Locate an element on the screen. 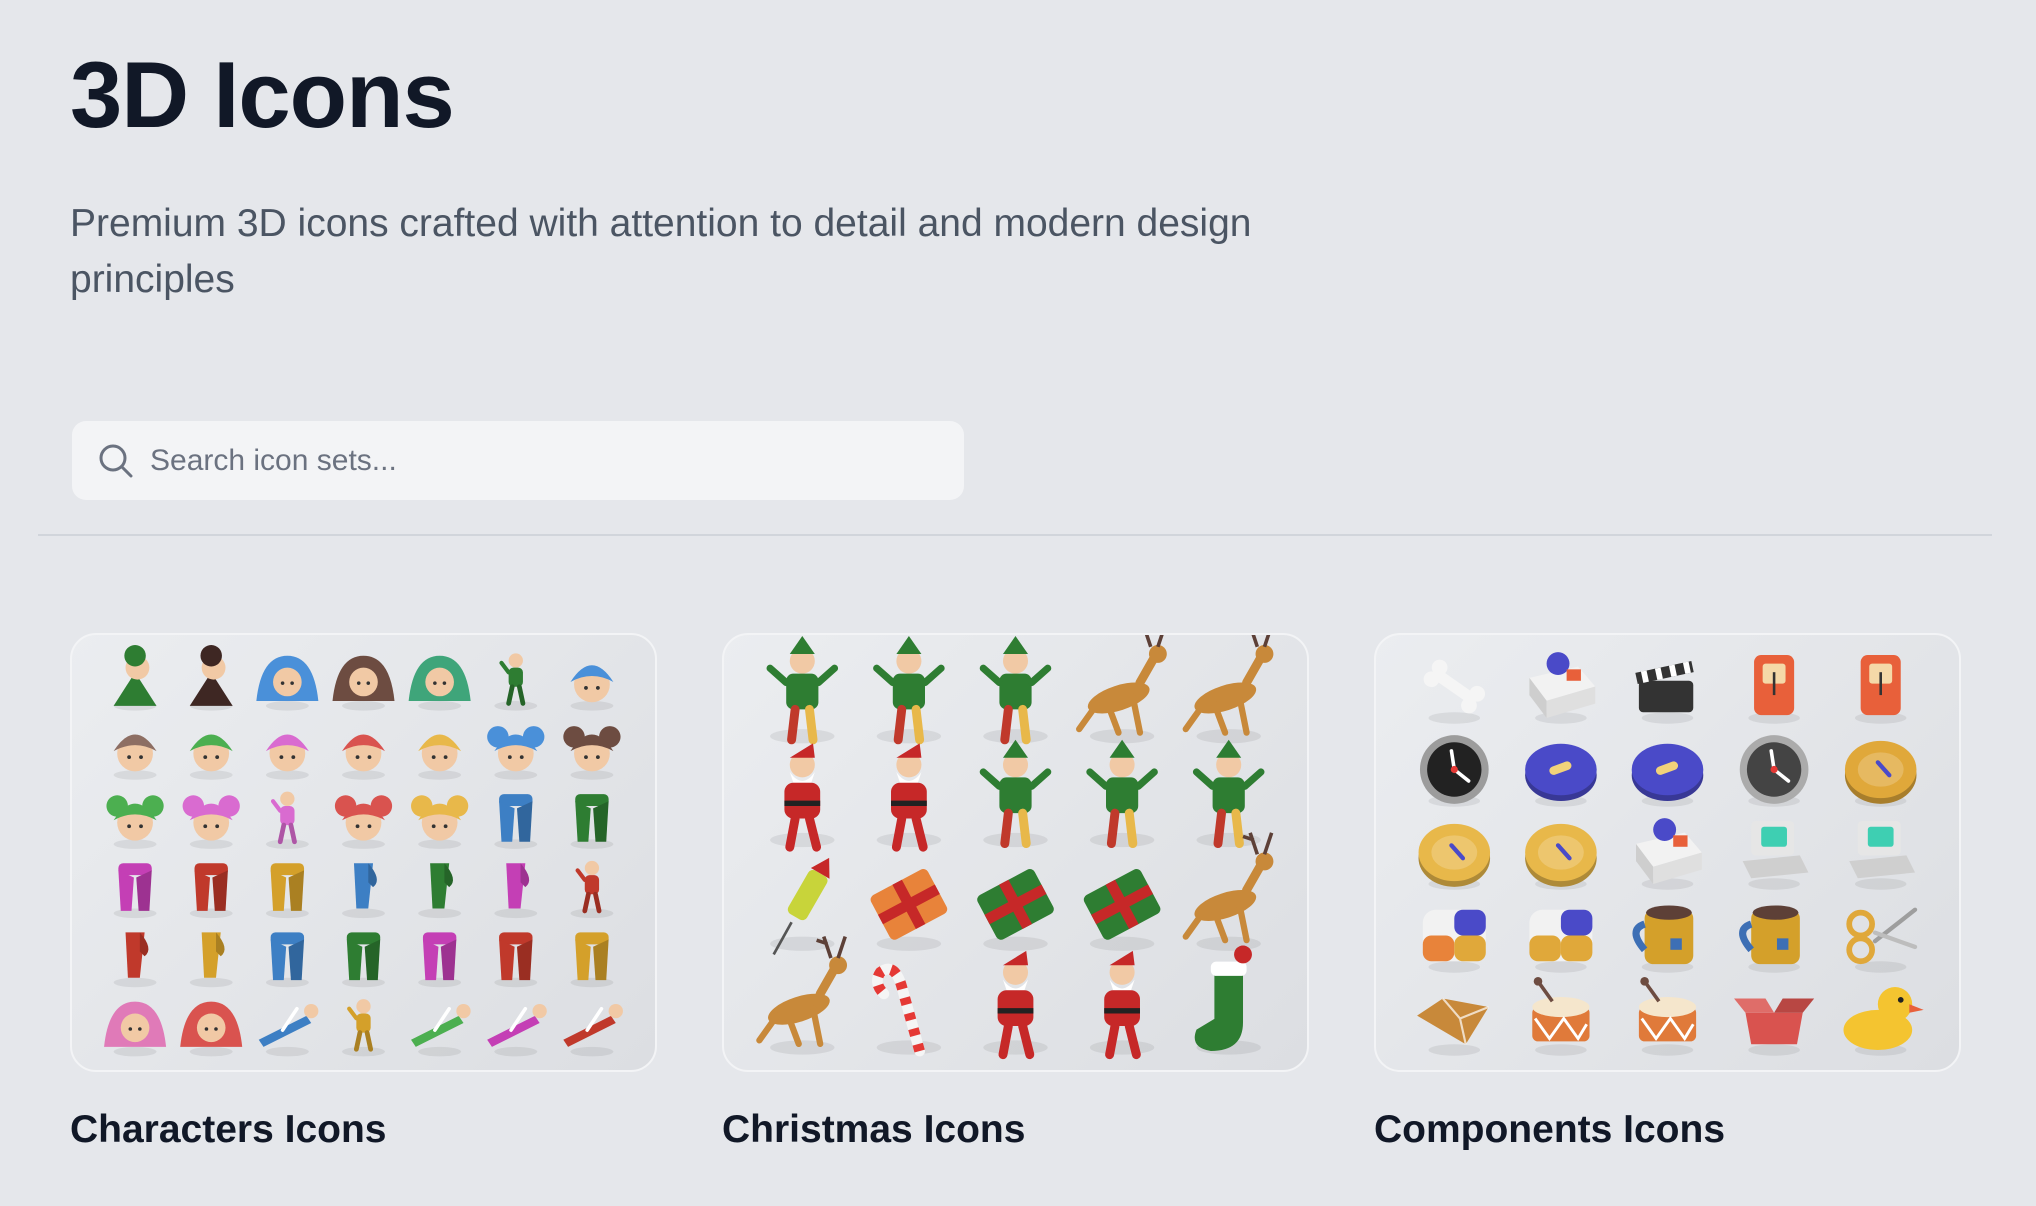 The width and height of the screenshot is (2036, 1206). cube-icon is located at coordinates (1561, 941).